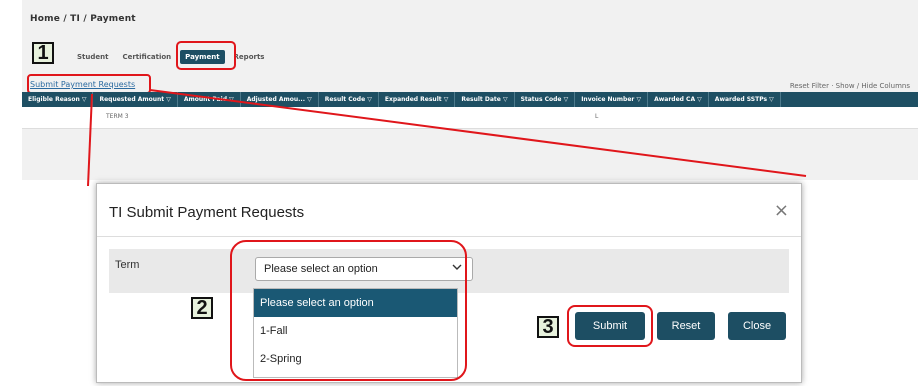  Describe the element at coordinates (548, 327) in the screenshot. I see `step-badge-3: 3` at that location.